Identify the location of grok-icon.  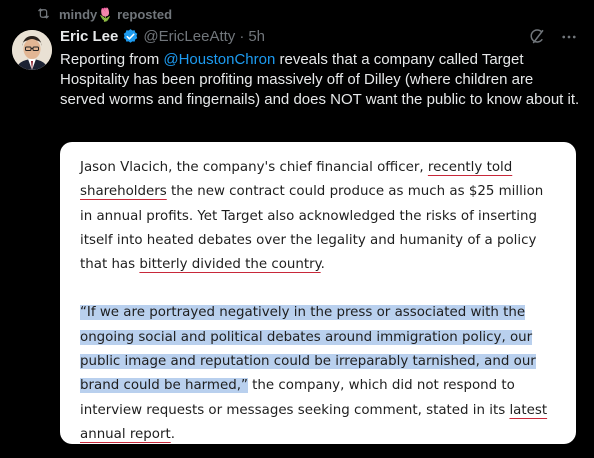
(537, 39).